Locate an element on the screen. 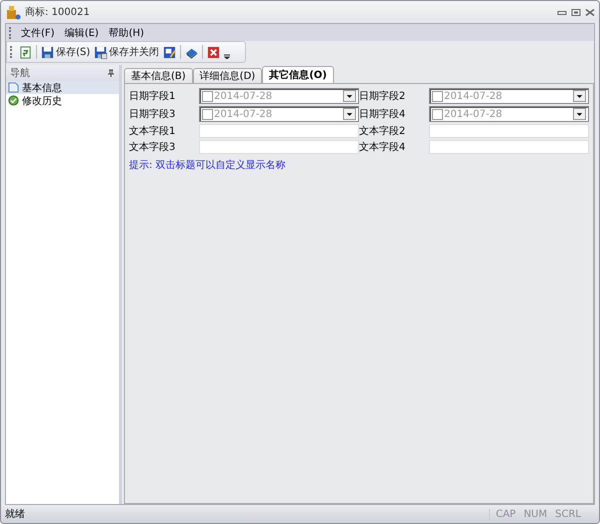 The height and width of the screenshot is (524, 600). menu-item: 帮助(H) is located at coordinates (127, 33).